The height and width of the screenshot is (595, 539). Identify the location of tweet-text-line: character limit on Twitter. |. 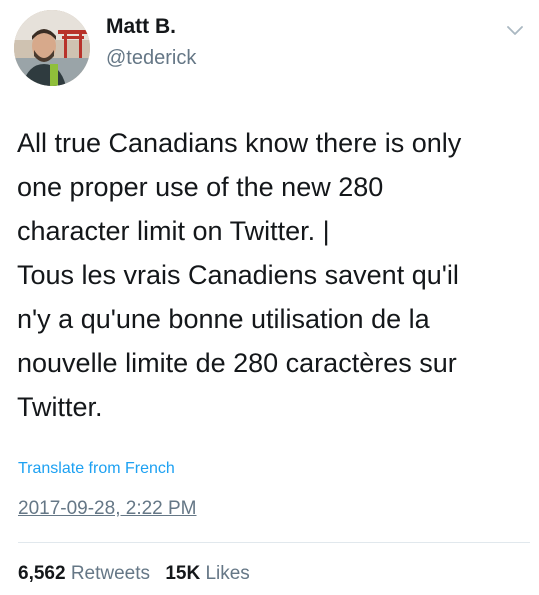
(173, 231).